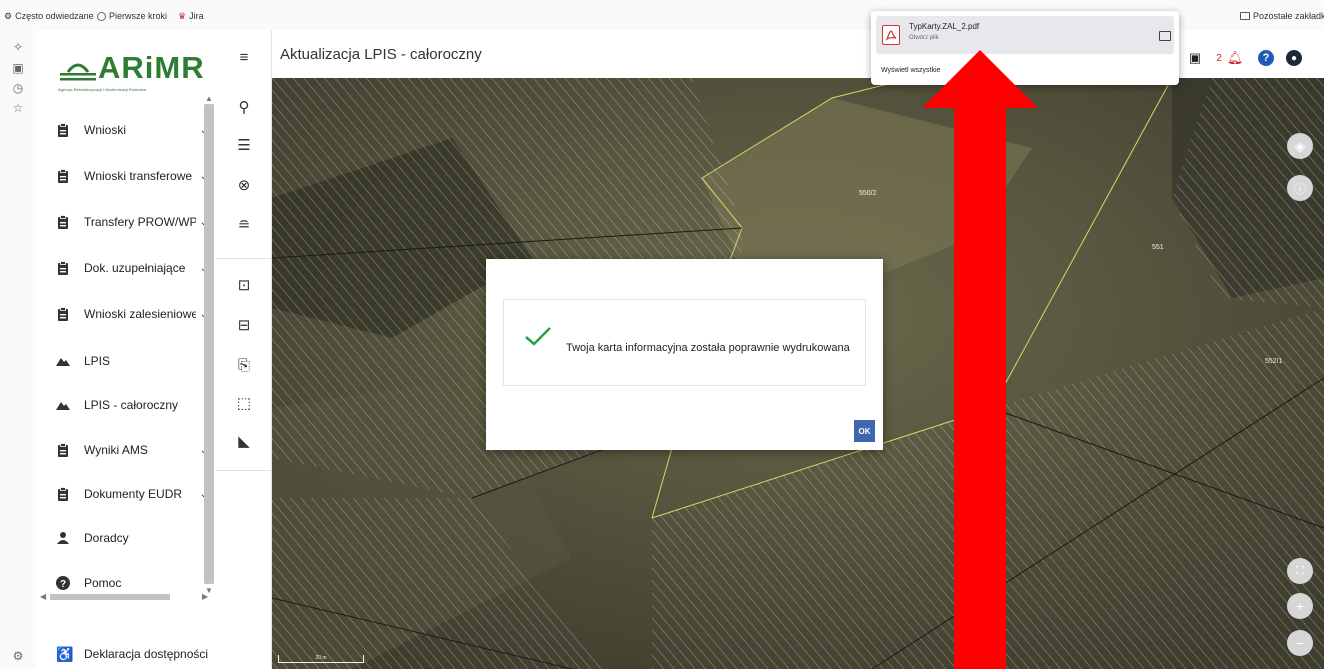 The height and width of the screenshot is (669, 1324). I want to click on sidebar-item-wyniki-ams: Wyniki AMS⌄, so click(132, 450).